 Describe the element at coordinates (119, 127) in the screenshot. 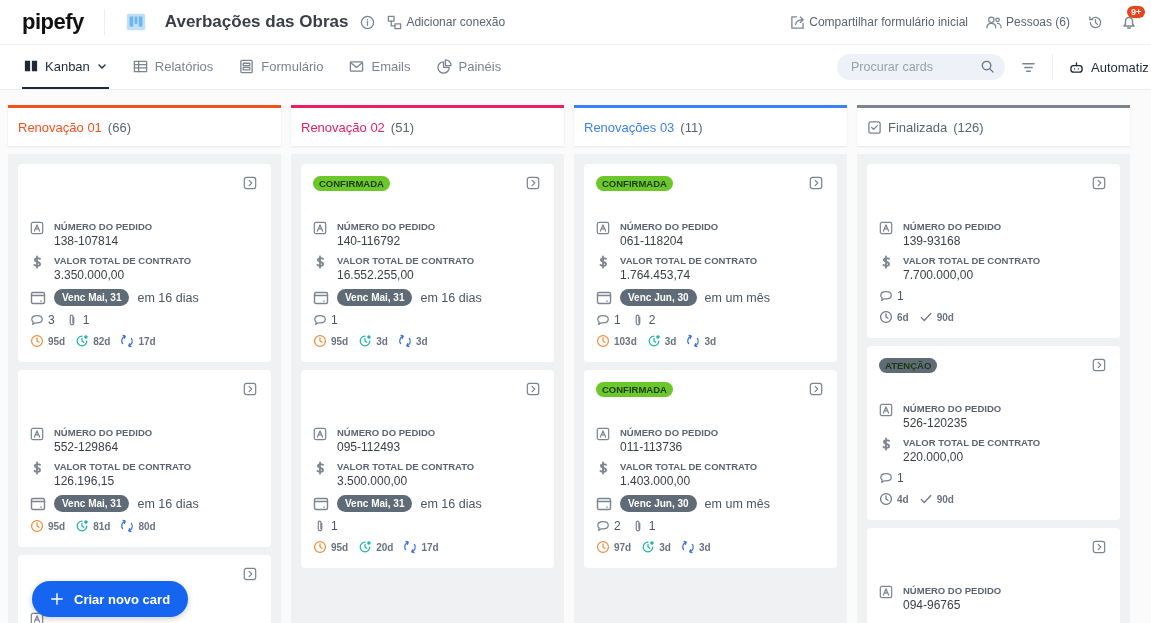

I see `card-count: (66)` at that location.